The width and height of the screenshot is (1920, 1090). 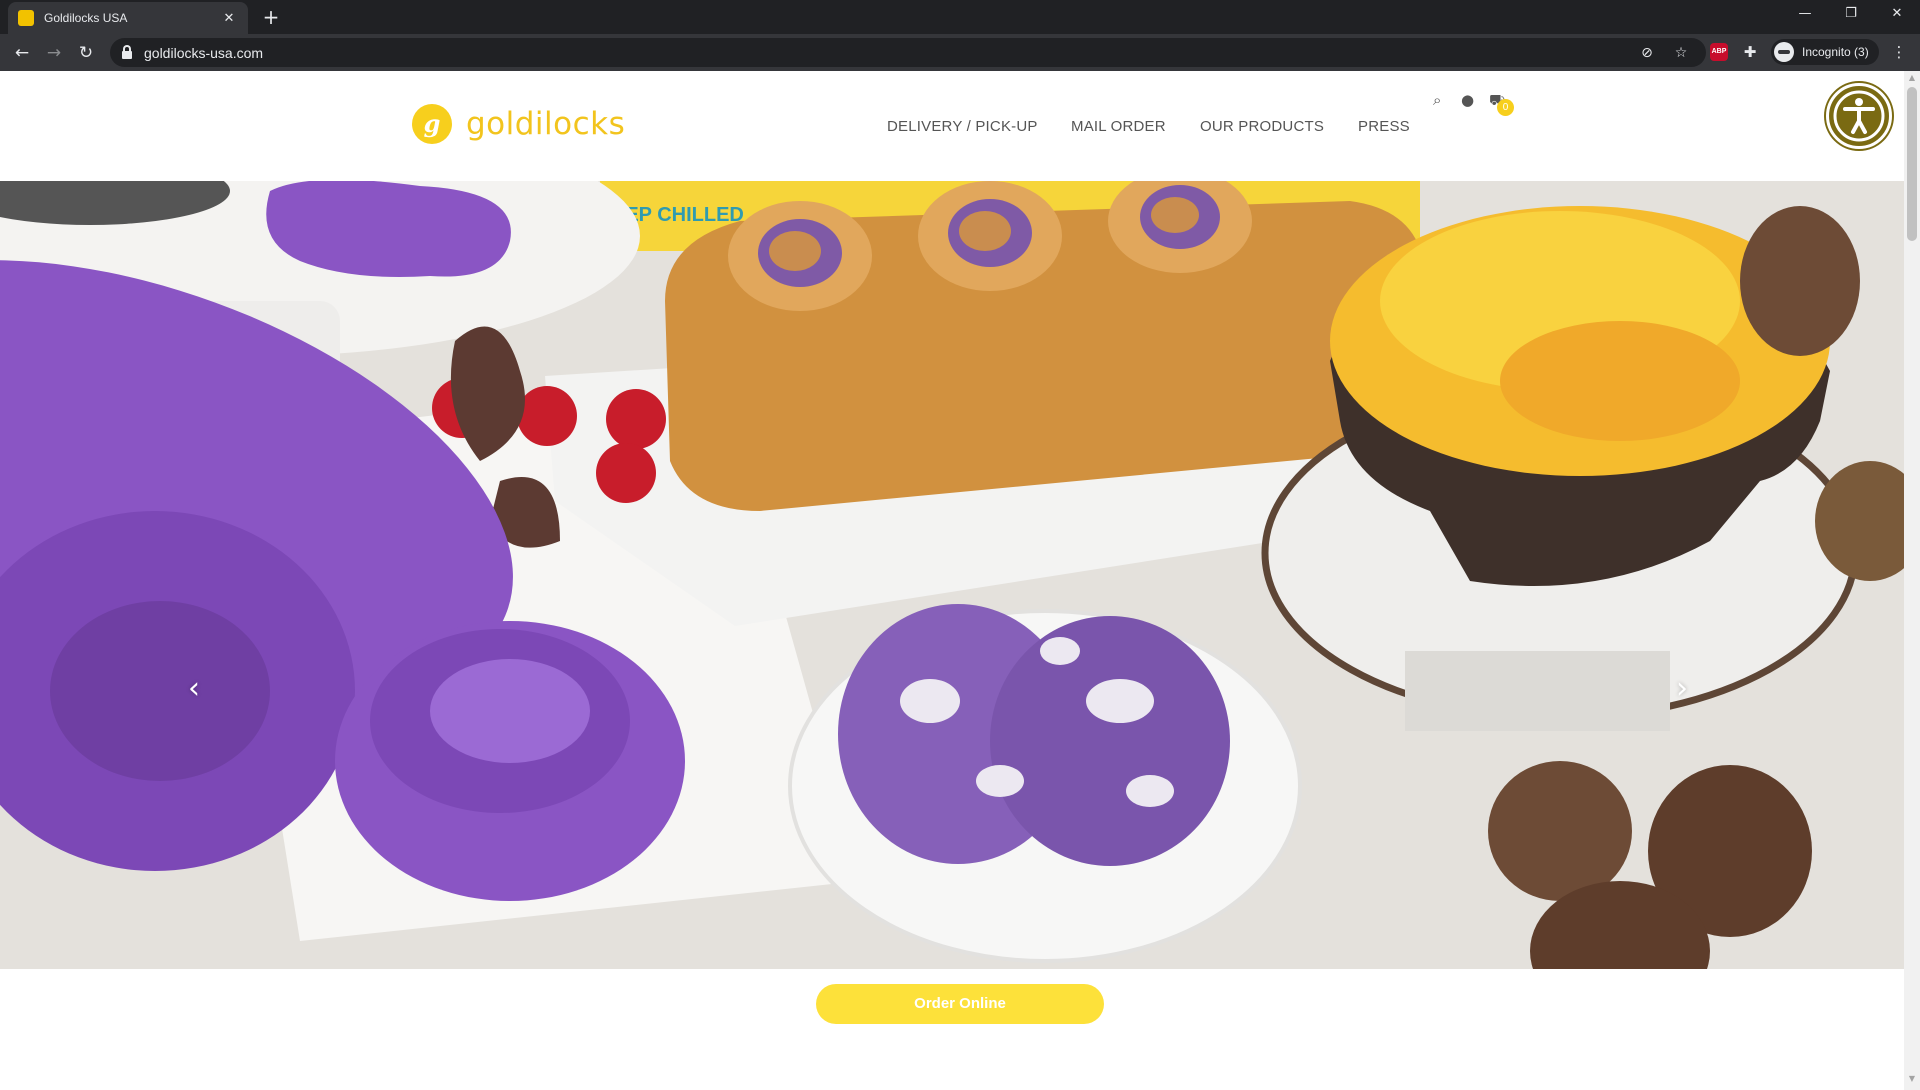 What do you see at coordinates (432, 124) in the screenshot?
I see `logo-mark-icon: g` at bounding box center [432, 124].